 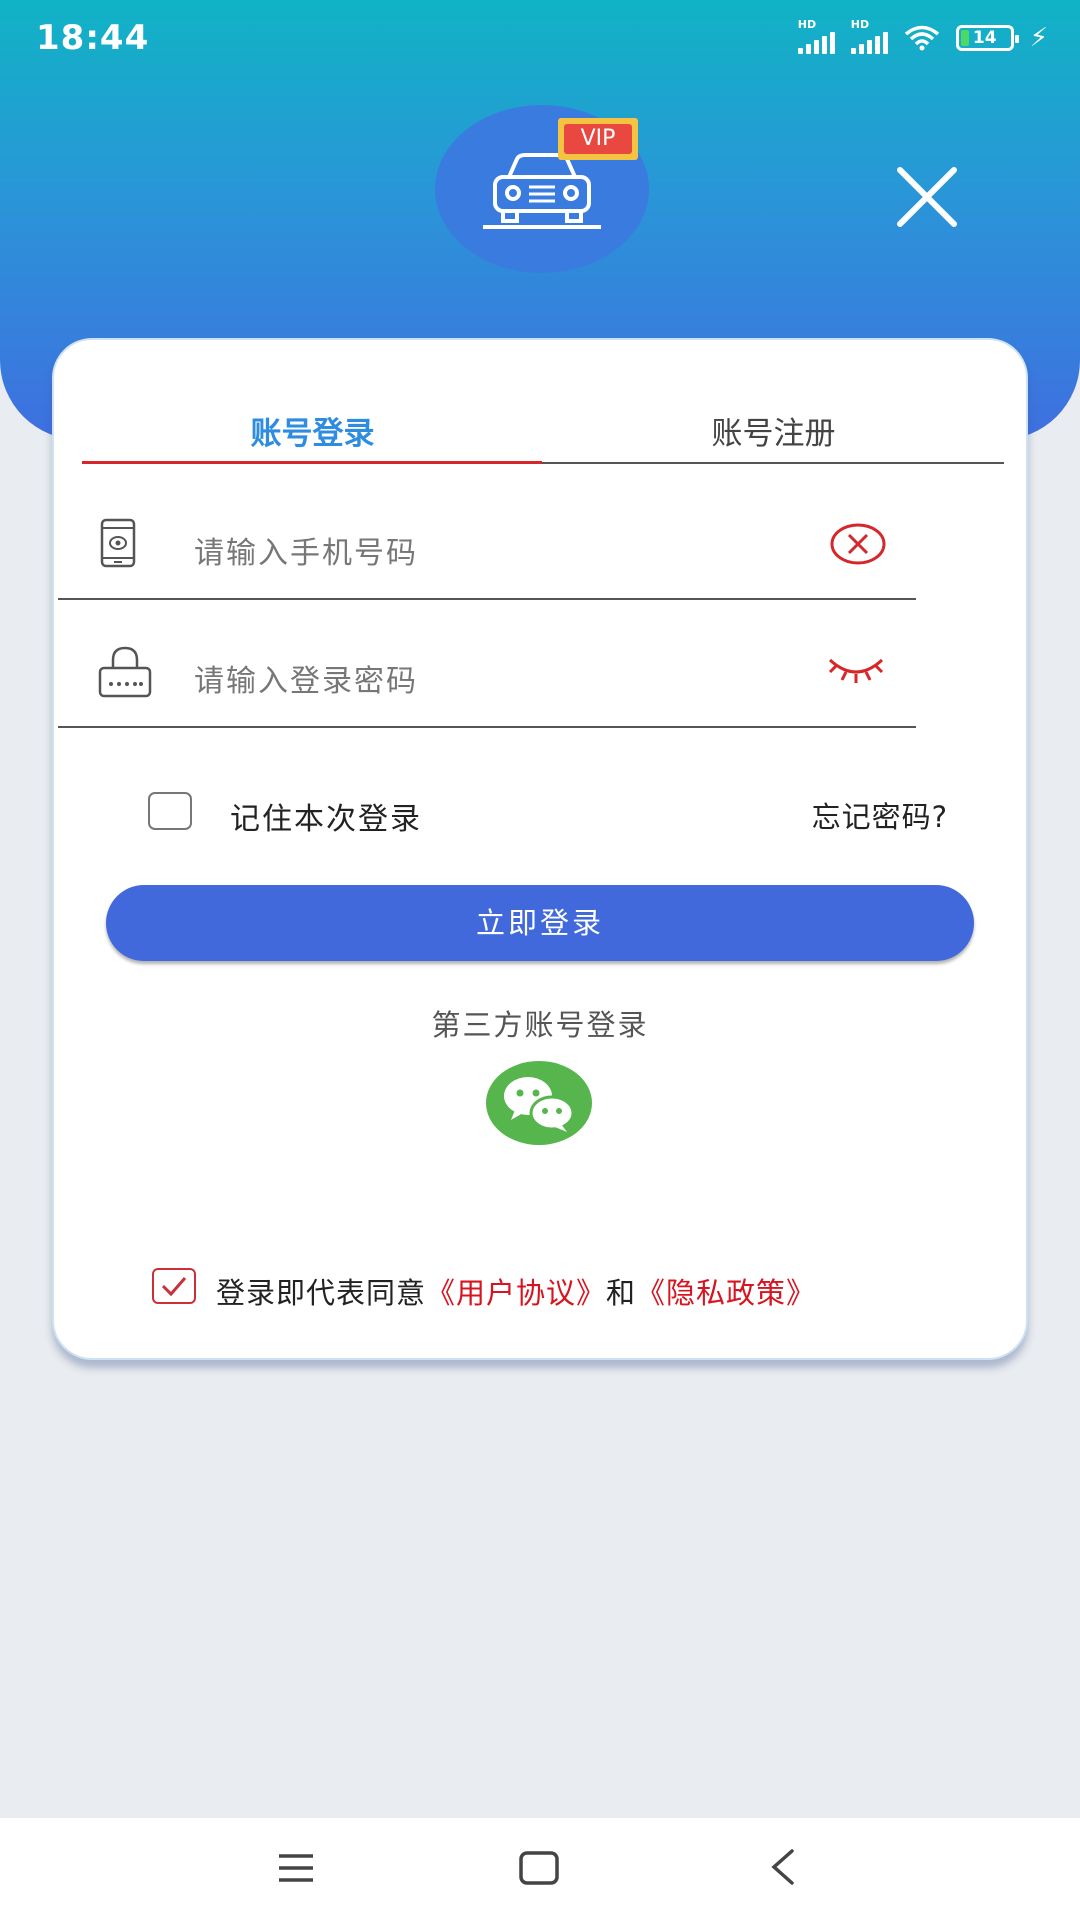 I want to click on tab-login: 账号登录, so click(x=312, y=430).